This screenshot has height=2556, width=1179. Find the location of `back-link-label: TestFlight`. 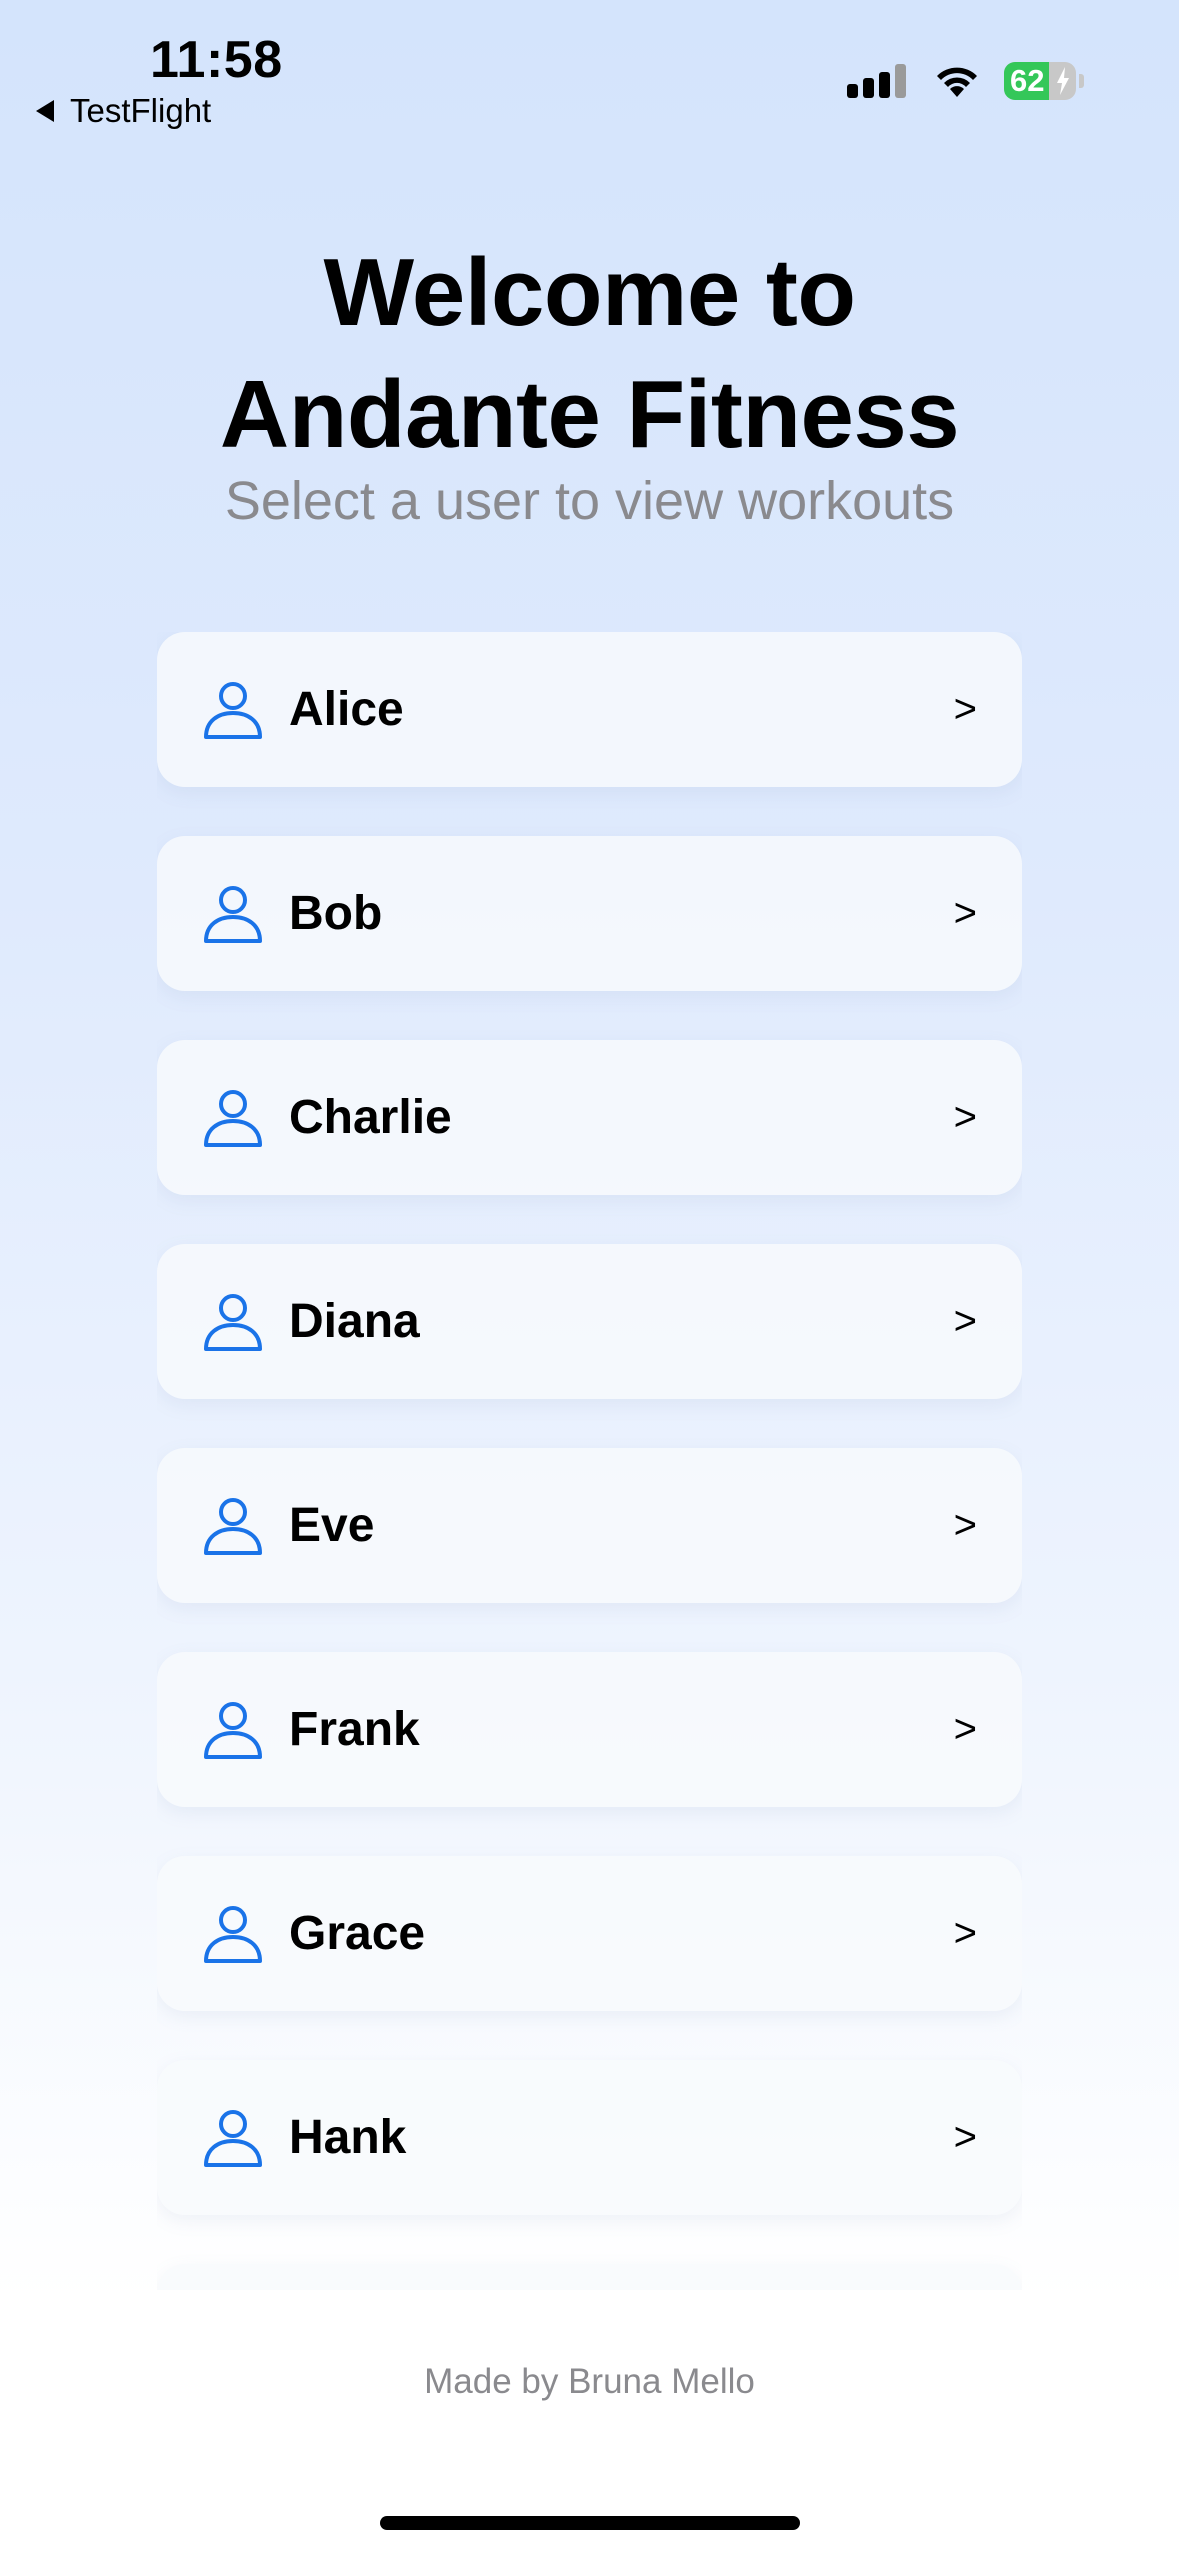

back-link-label: TestFlight is located at coordinates (141, 110).